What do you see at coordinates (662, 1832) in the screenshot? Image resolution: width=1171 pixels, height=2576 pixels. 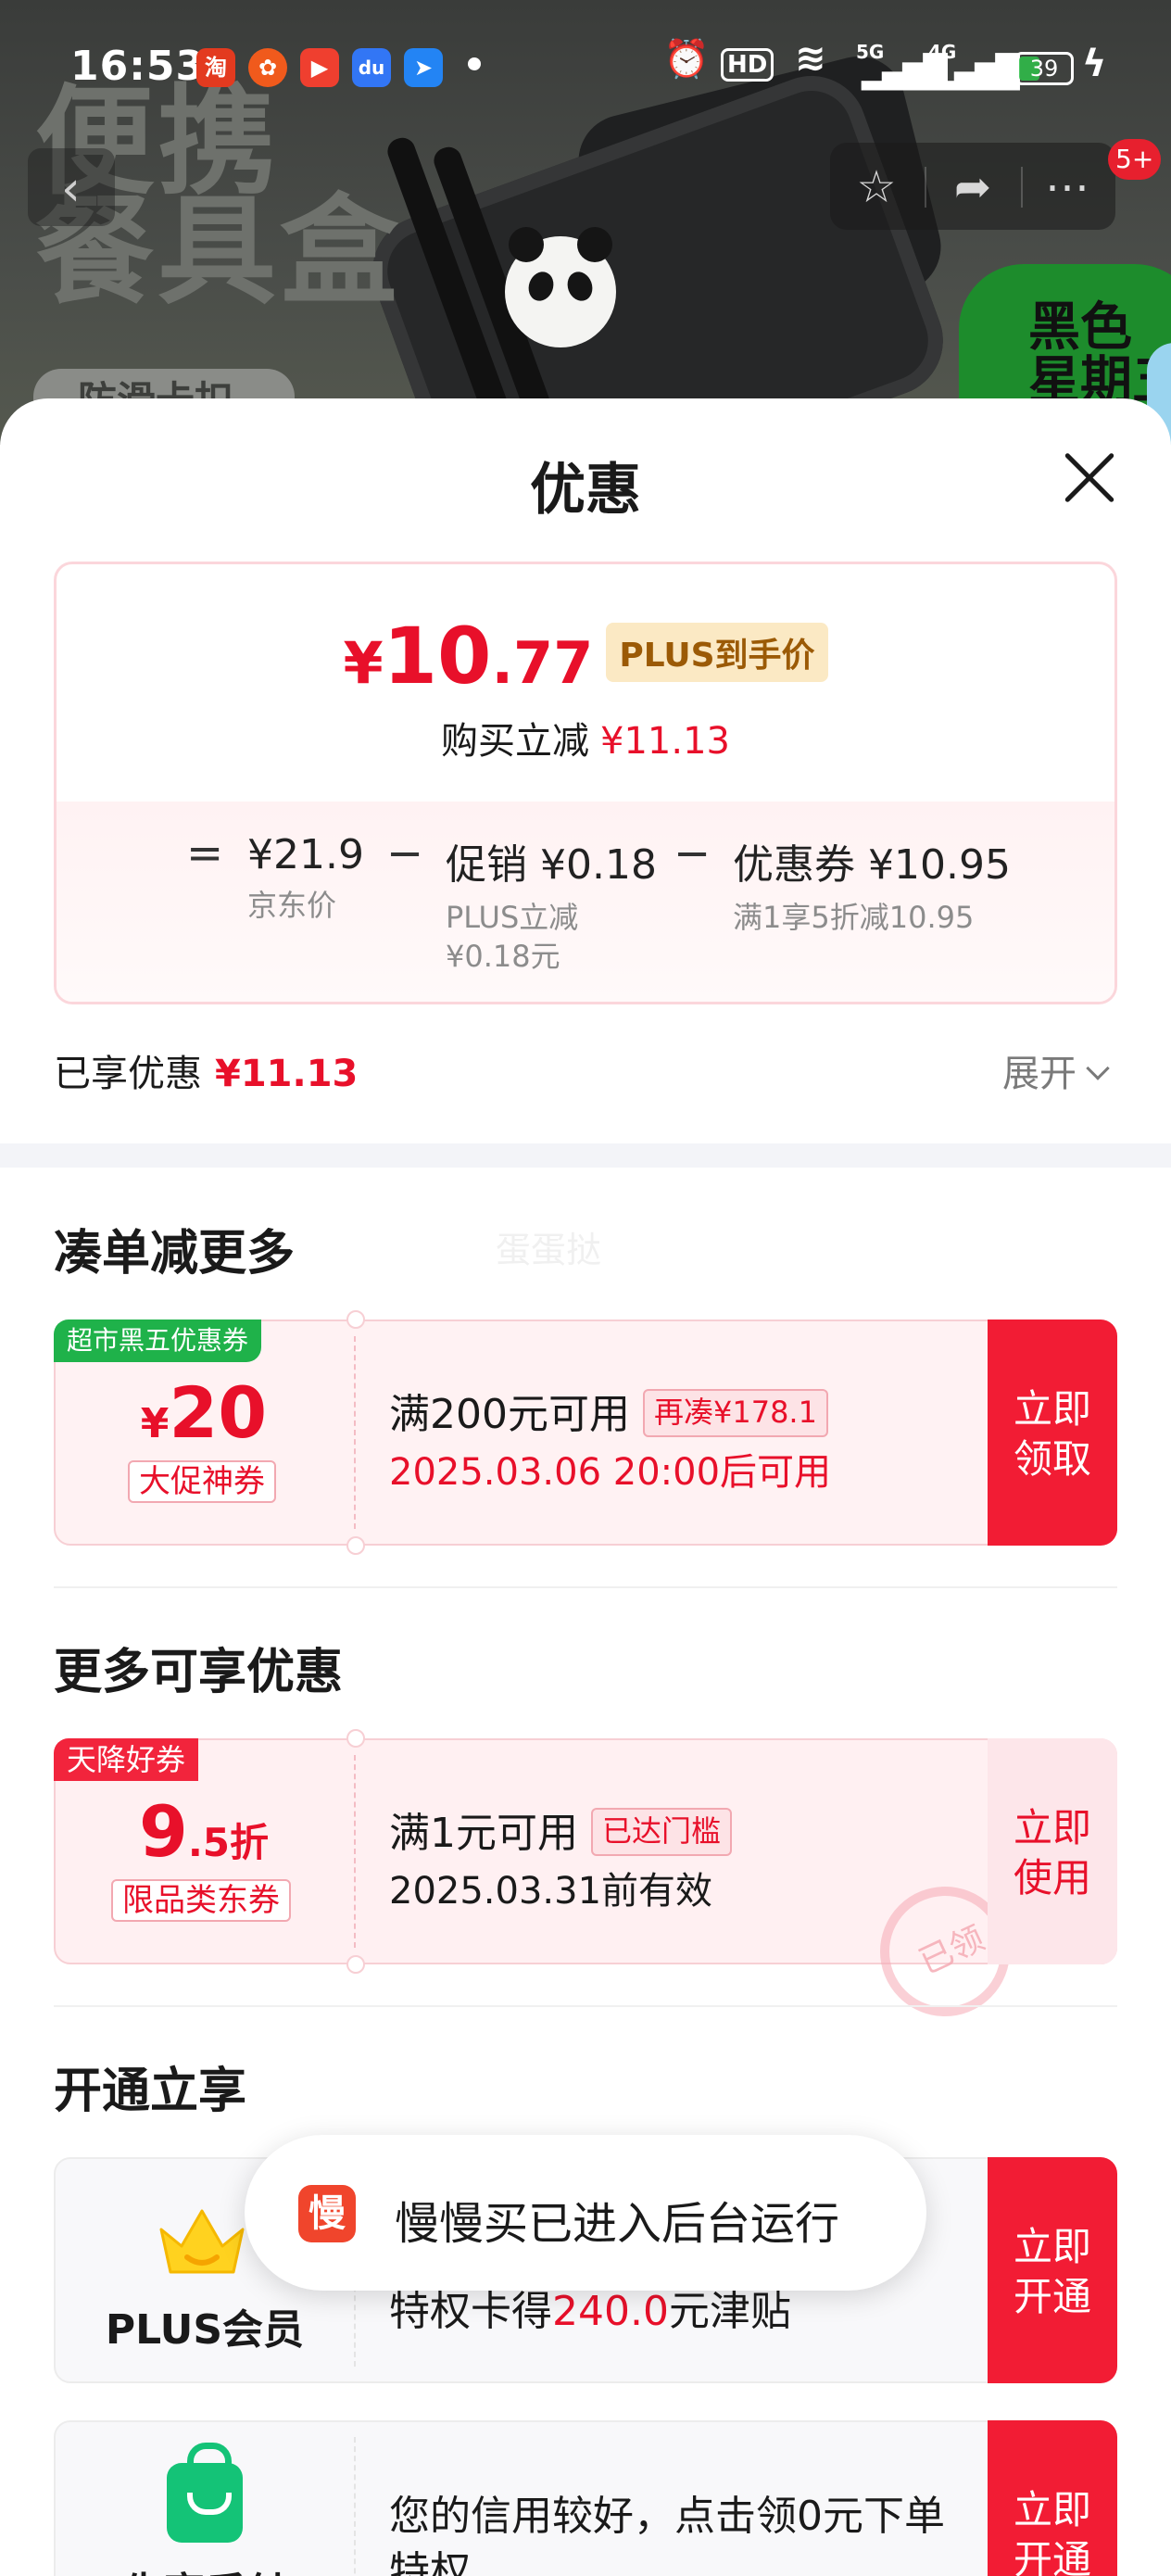 I see `threshold-reached-tag: 已达门槛` at bounding box center [662, 1832].